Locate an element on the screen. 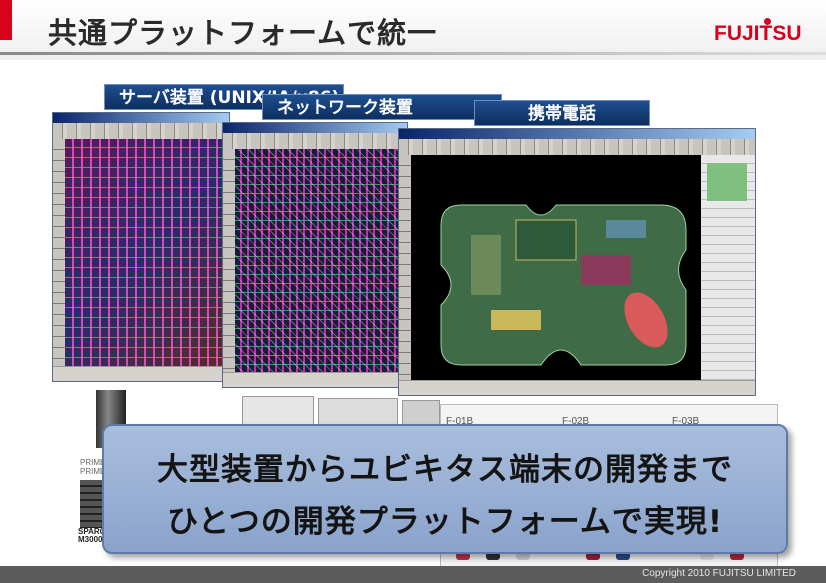 The height and width of the screenshot is (583, 826). logo-infinity-mark is located at coordinates (767, 21).